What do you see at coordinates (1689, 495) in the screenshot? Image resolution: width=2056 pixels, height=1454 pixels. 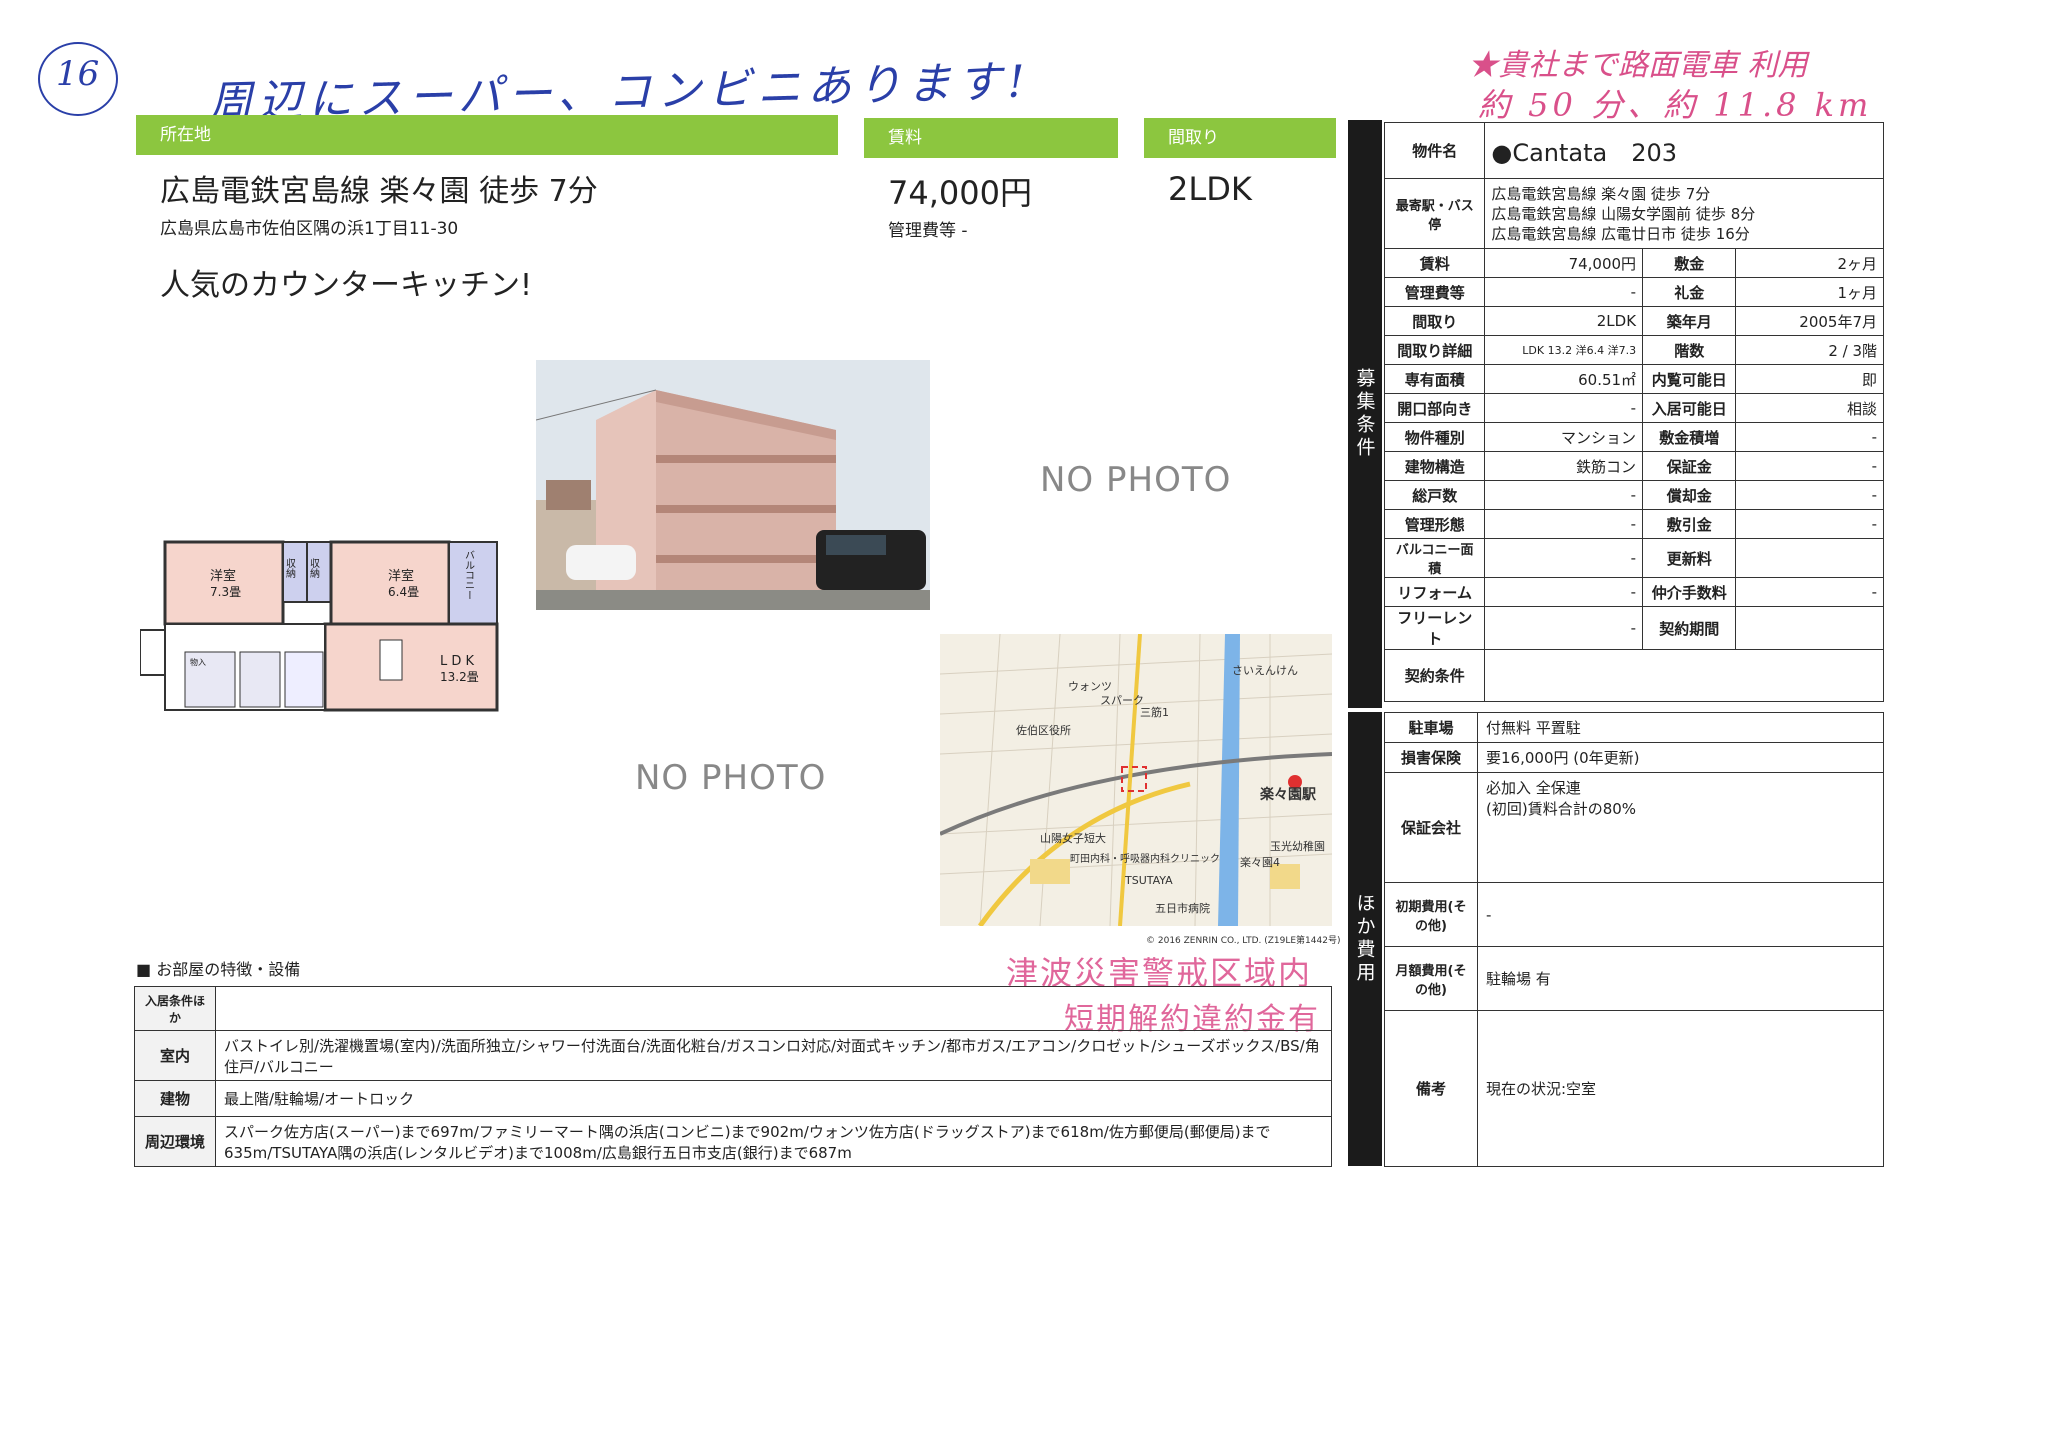 I see `spec-label: 償却金` at bounding box center [1689, 495].